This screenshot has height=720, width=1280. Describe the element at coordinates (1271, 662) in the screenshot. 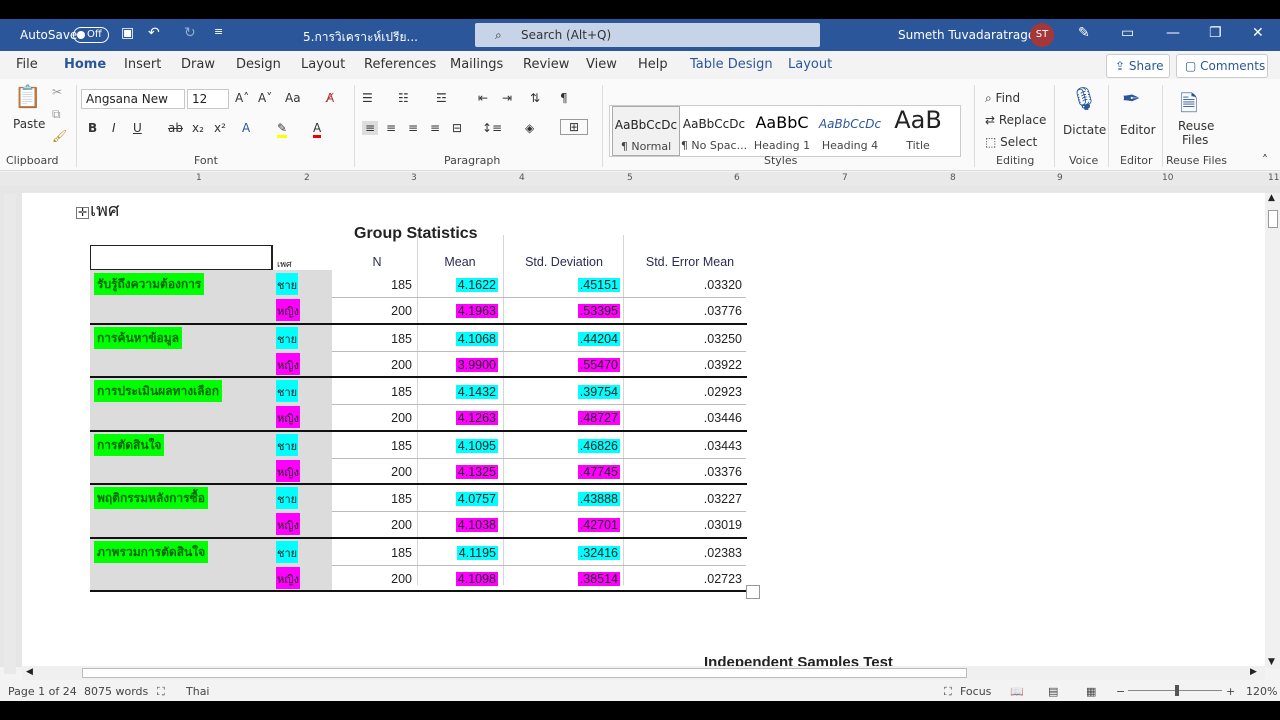

I see `scroll-down-icon: ▼` at that location.